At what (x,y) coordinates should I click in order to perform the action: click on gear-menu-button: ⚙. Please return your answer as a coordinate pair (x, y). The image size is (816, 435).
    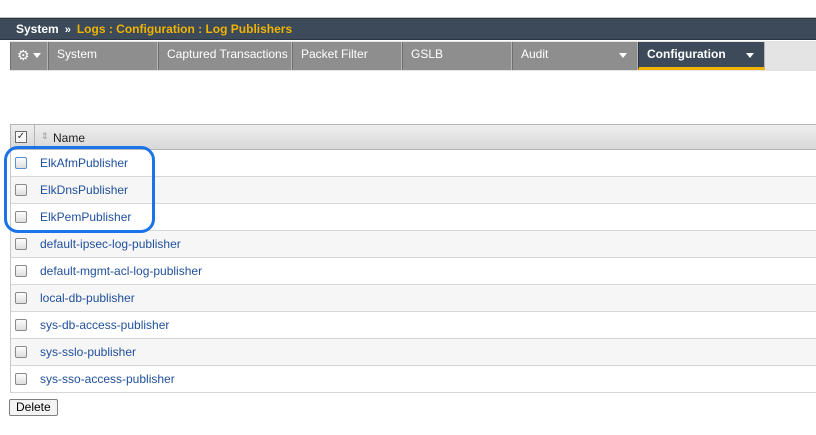
    Looking at the image, I should click on (29, 56).